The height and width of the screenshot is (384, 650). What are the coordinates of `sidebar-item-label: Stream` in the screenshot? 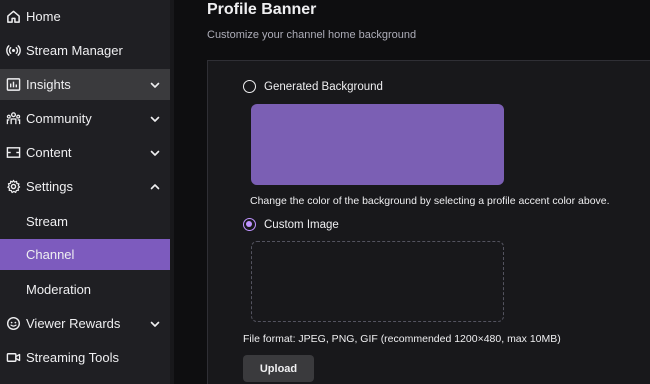 It's located at (47, 221).